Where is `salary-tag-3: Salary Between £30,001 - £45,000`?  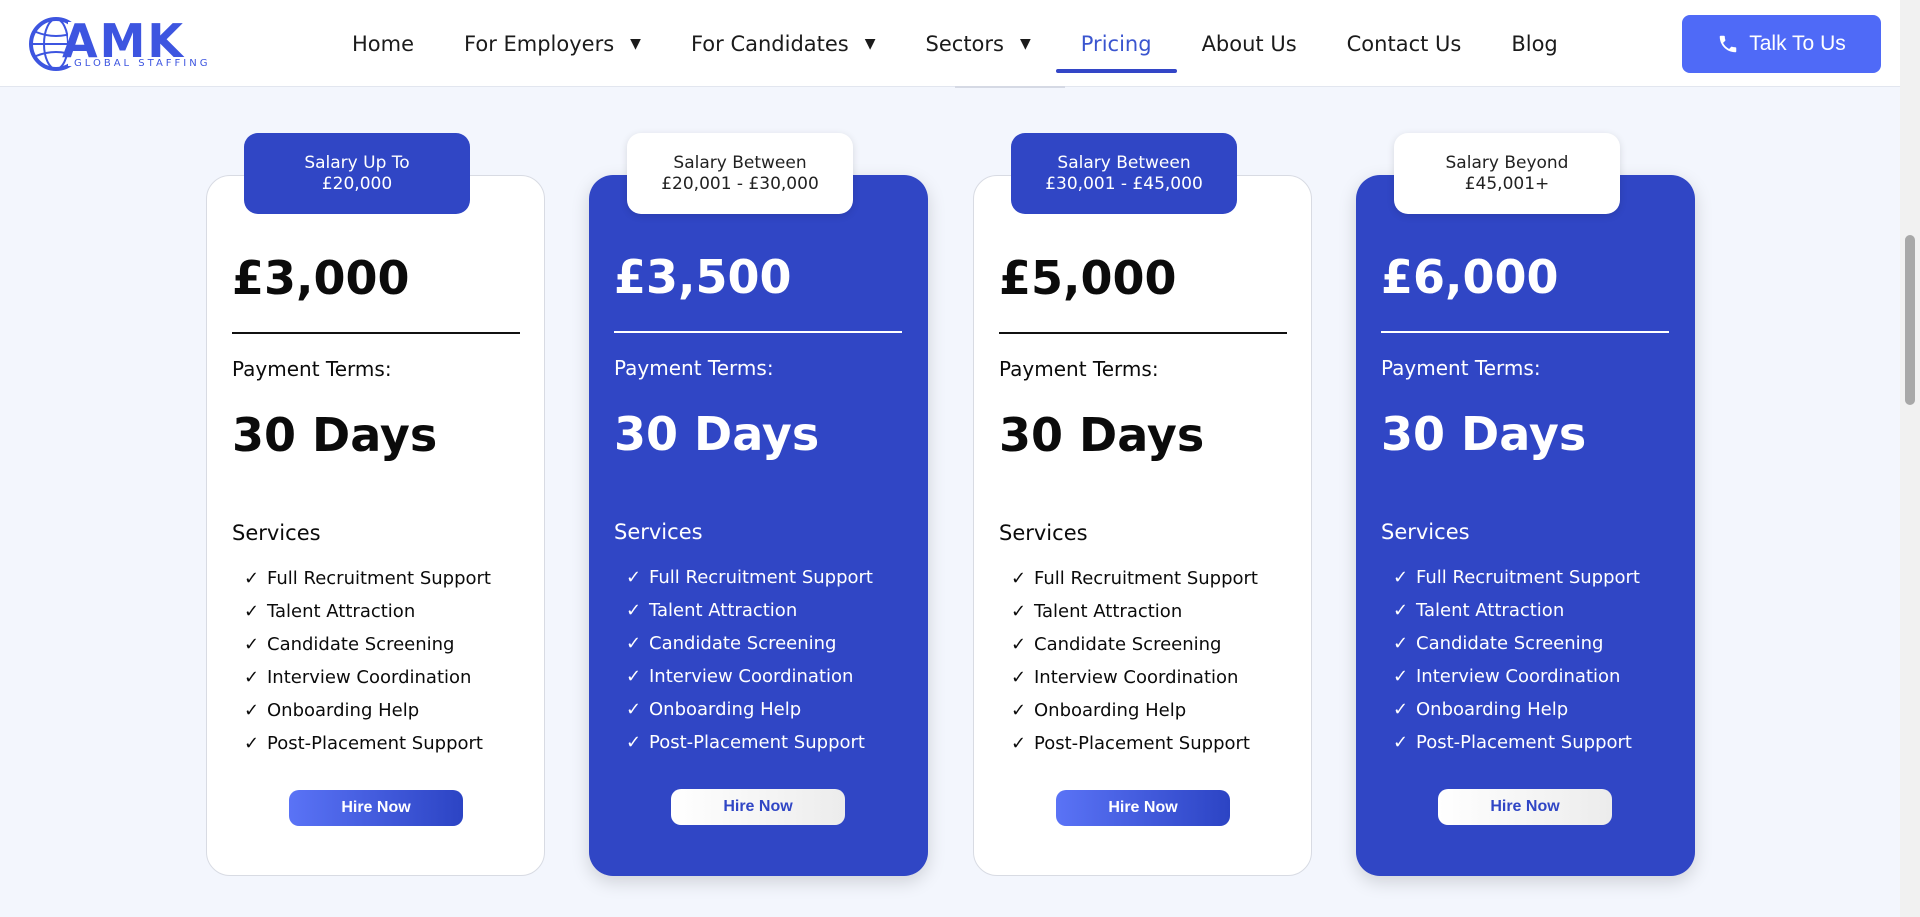 salary-tag-3: Salary Between £30,001 - £45,000 is located at coordinates (1124, 173).